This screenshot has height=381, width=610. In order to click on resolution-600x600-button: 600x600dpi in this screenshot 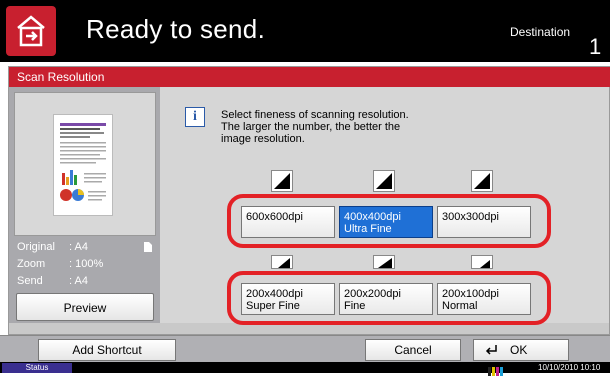, I will do `click(288, 222)`.